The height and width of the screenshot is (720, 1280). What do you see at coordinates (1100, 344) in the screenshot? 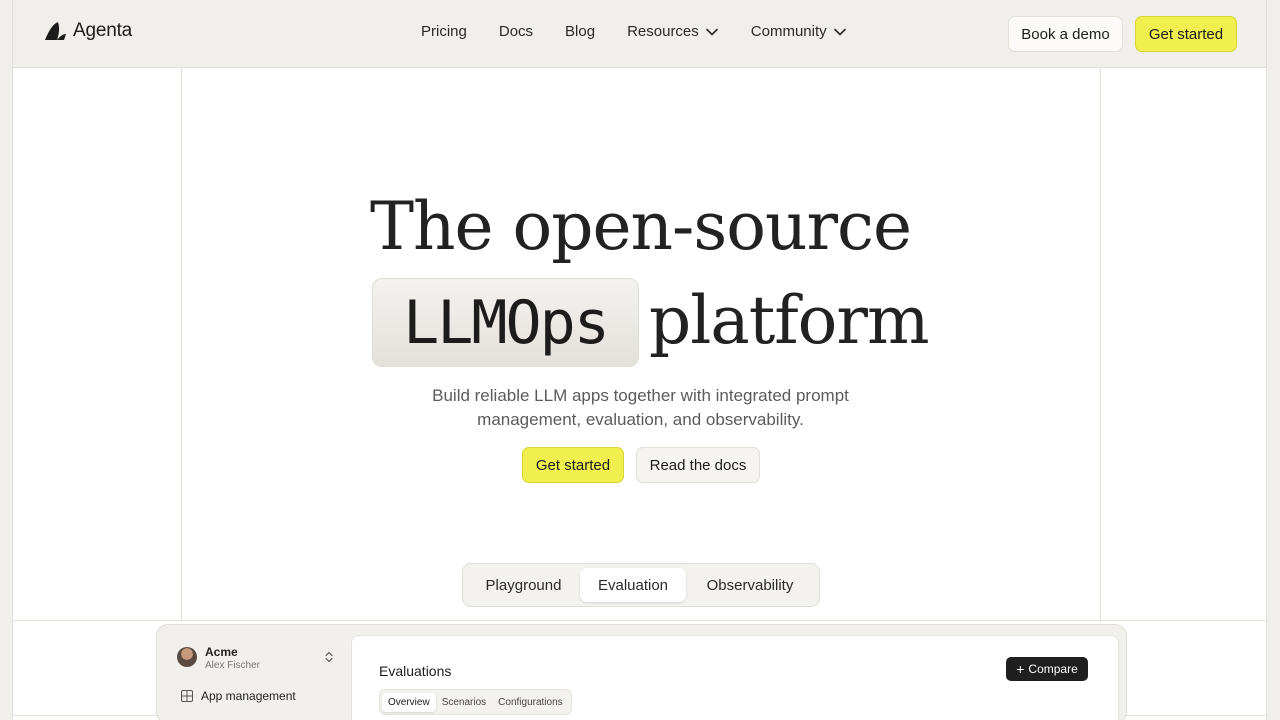
I see `guide-line-right` at bounding box center [1100, 344].